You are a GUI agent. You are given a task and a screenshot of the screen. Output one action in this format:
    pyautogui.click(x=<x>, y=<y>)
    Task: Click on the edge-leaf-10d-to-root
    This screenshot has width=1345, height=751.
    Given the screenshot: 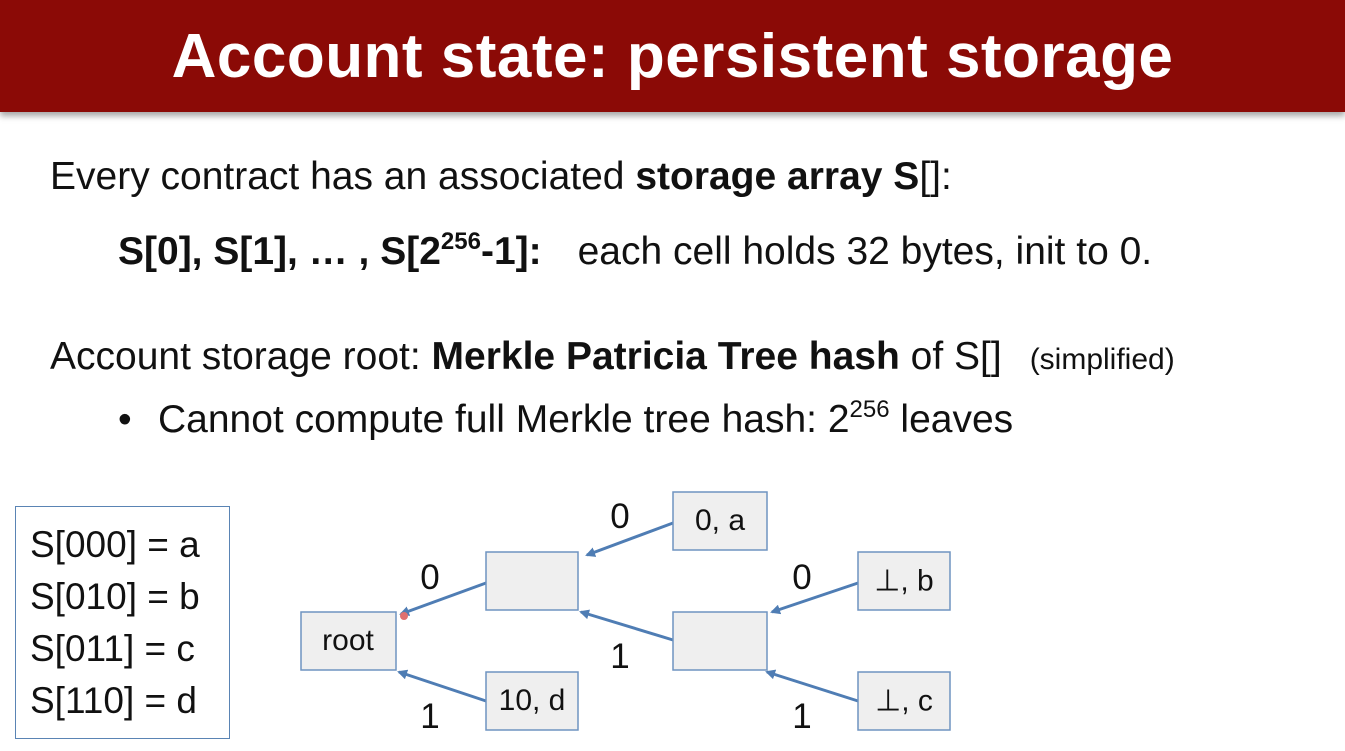 What is the action you would take?
    pyautogui.click(x=442, y=686)
    